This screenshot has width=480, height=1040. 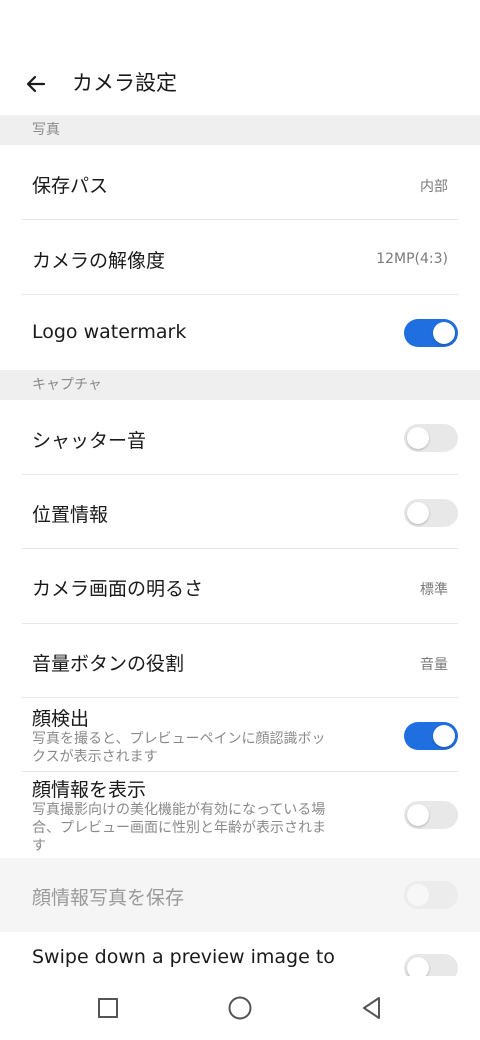 I want to click on setting-label: シャッター音, so click(x=89, y=441).